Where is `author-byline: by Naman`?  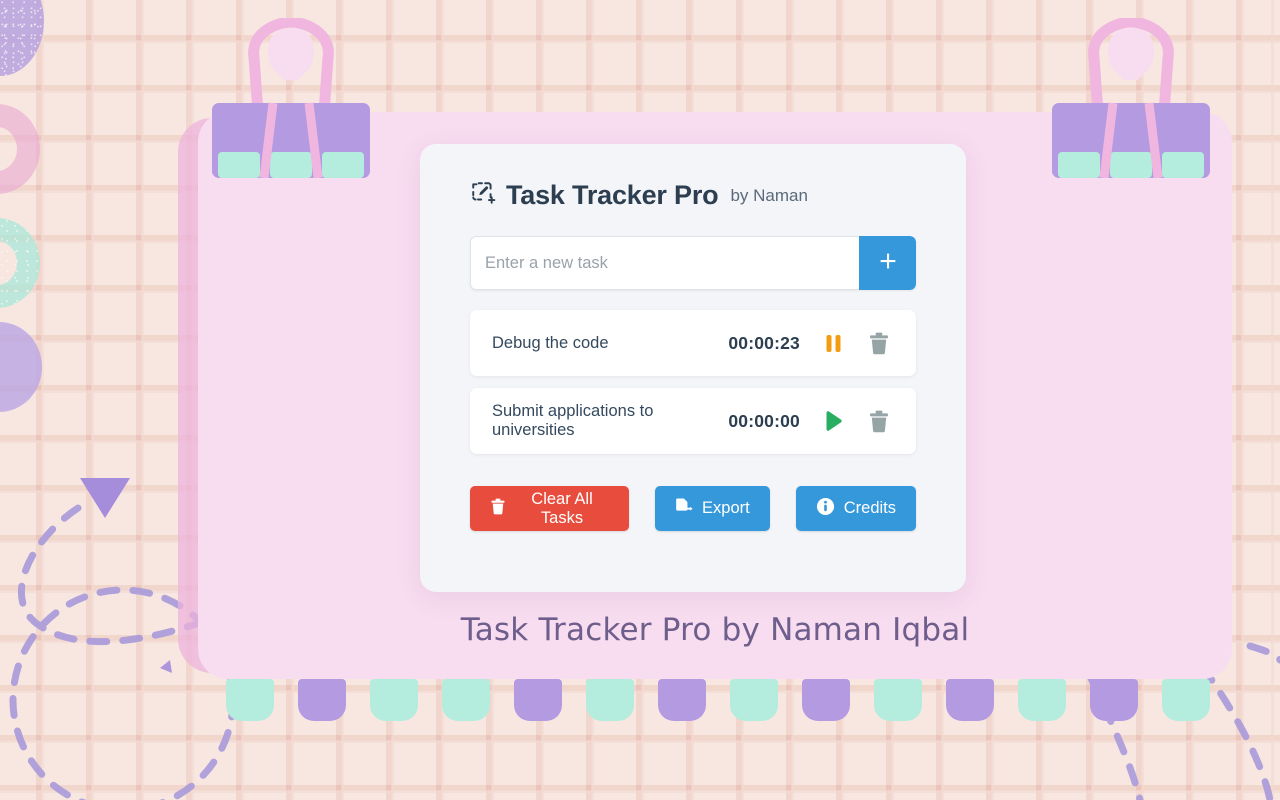
author-byline: by Naman is located at coordinates (769, 195).